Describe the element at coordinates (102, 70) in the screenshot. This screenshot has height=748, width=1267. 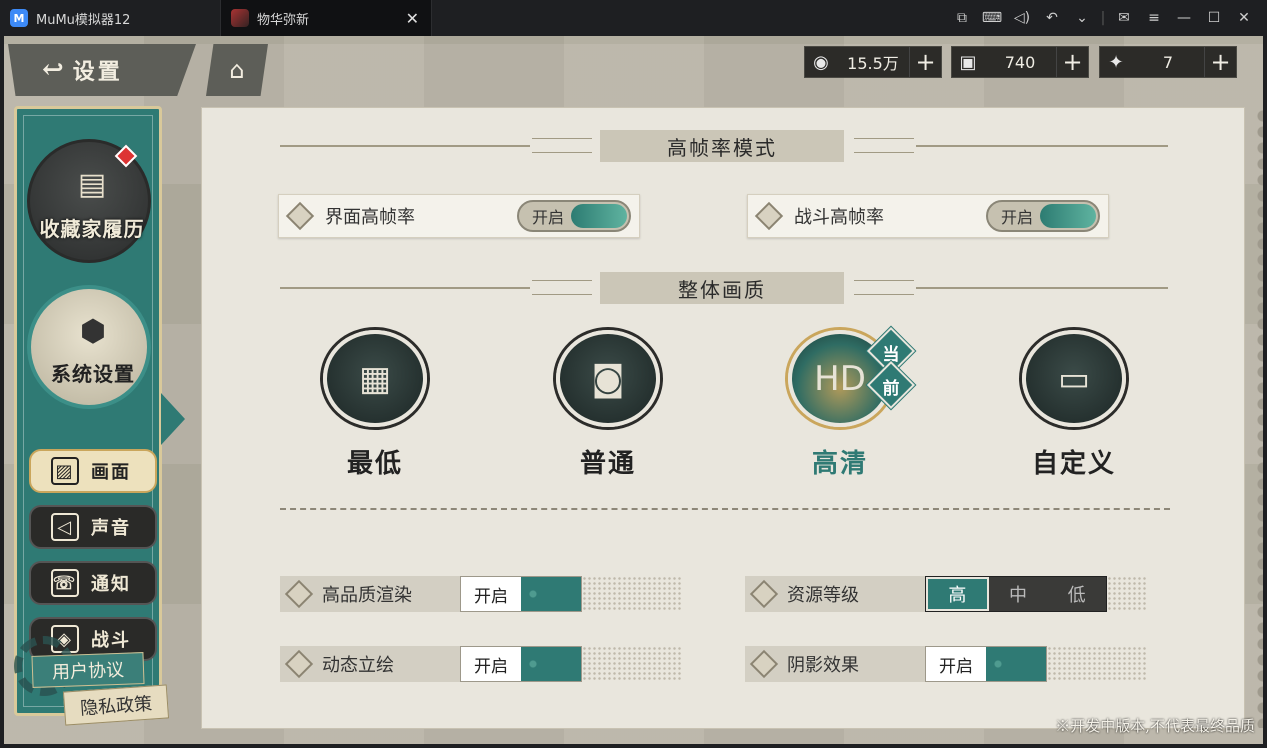
I see `back-button: ↩ 设置` at that location.